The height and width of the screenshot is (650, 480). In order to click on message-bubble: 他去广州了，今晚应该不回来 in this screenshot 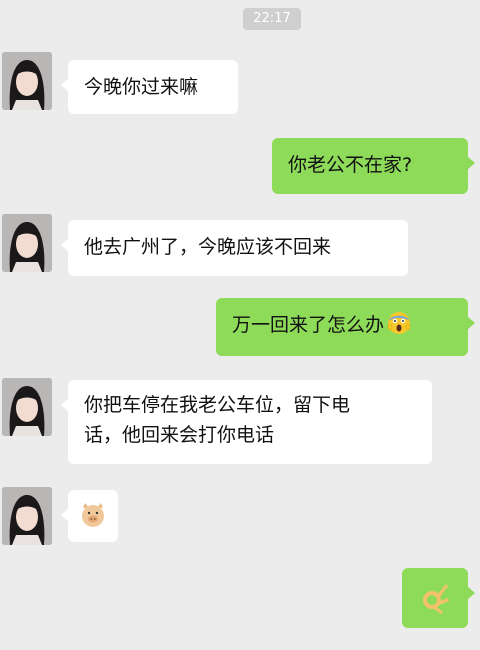, I will do `click(234, 248)`.